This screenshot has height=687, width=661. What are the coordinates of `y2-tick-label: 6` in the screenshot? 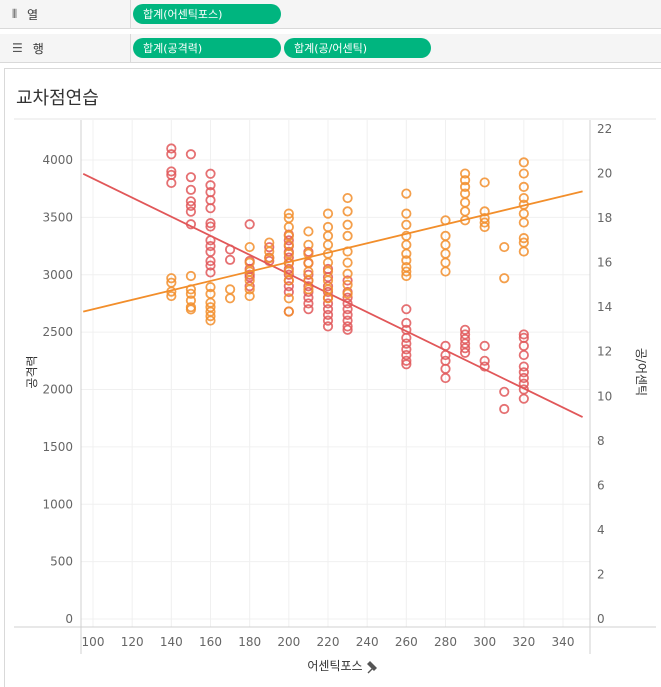 It's located at (601, 485).